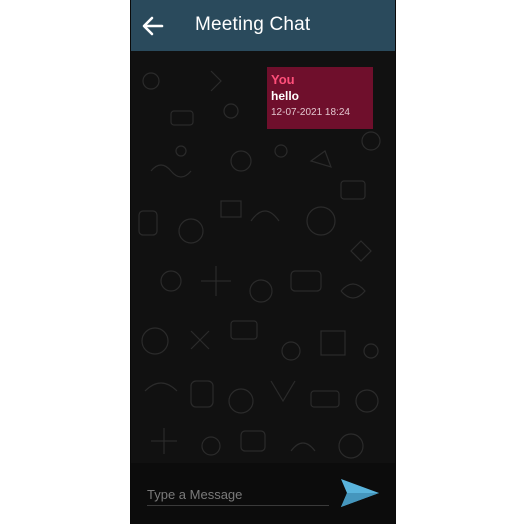  I want to click on message-input, so click(238, 494).